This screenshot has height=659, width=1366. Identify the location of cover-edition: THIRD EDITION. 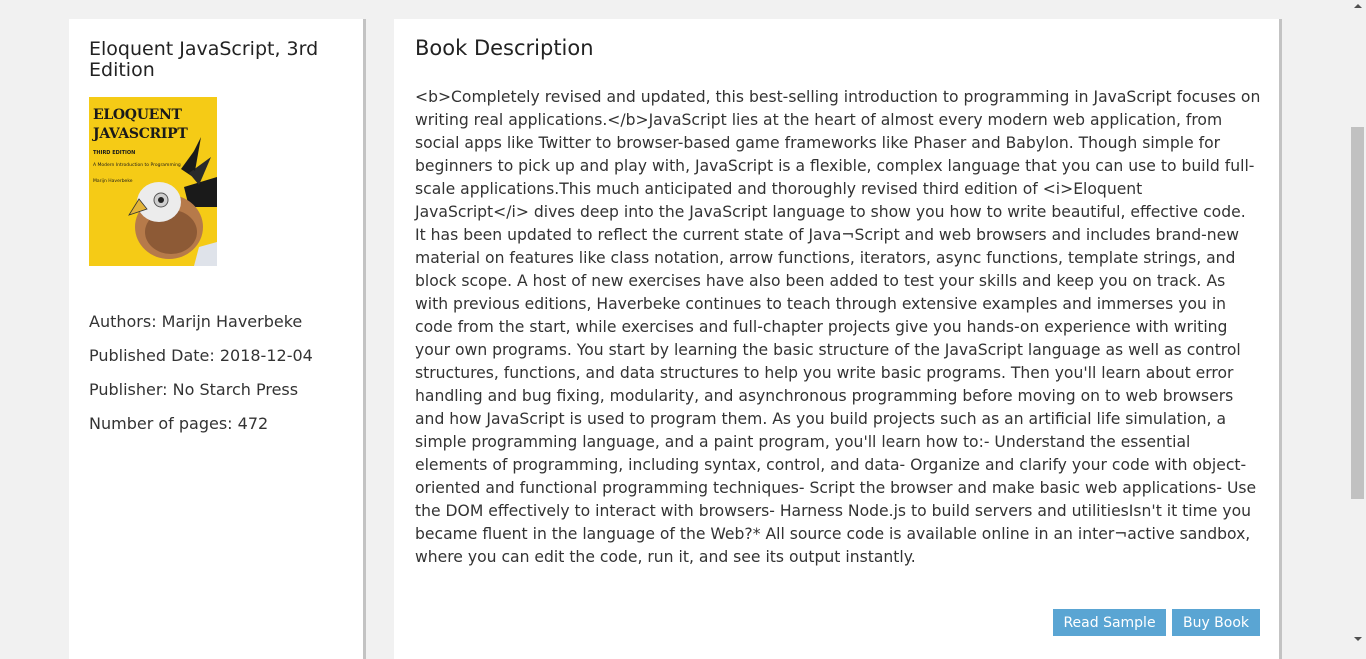
(114, 153).